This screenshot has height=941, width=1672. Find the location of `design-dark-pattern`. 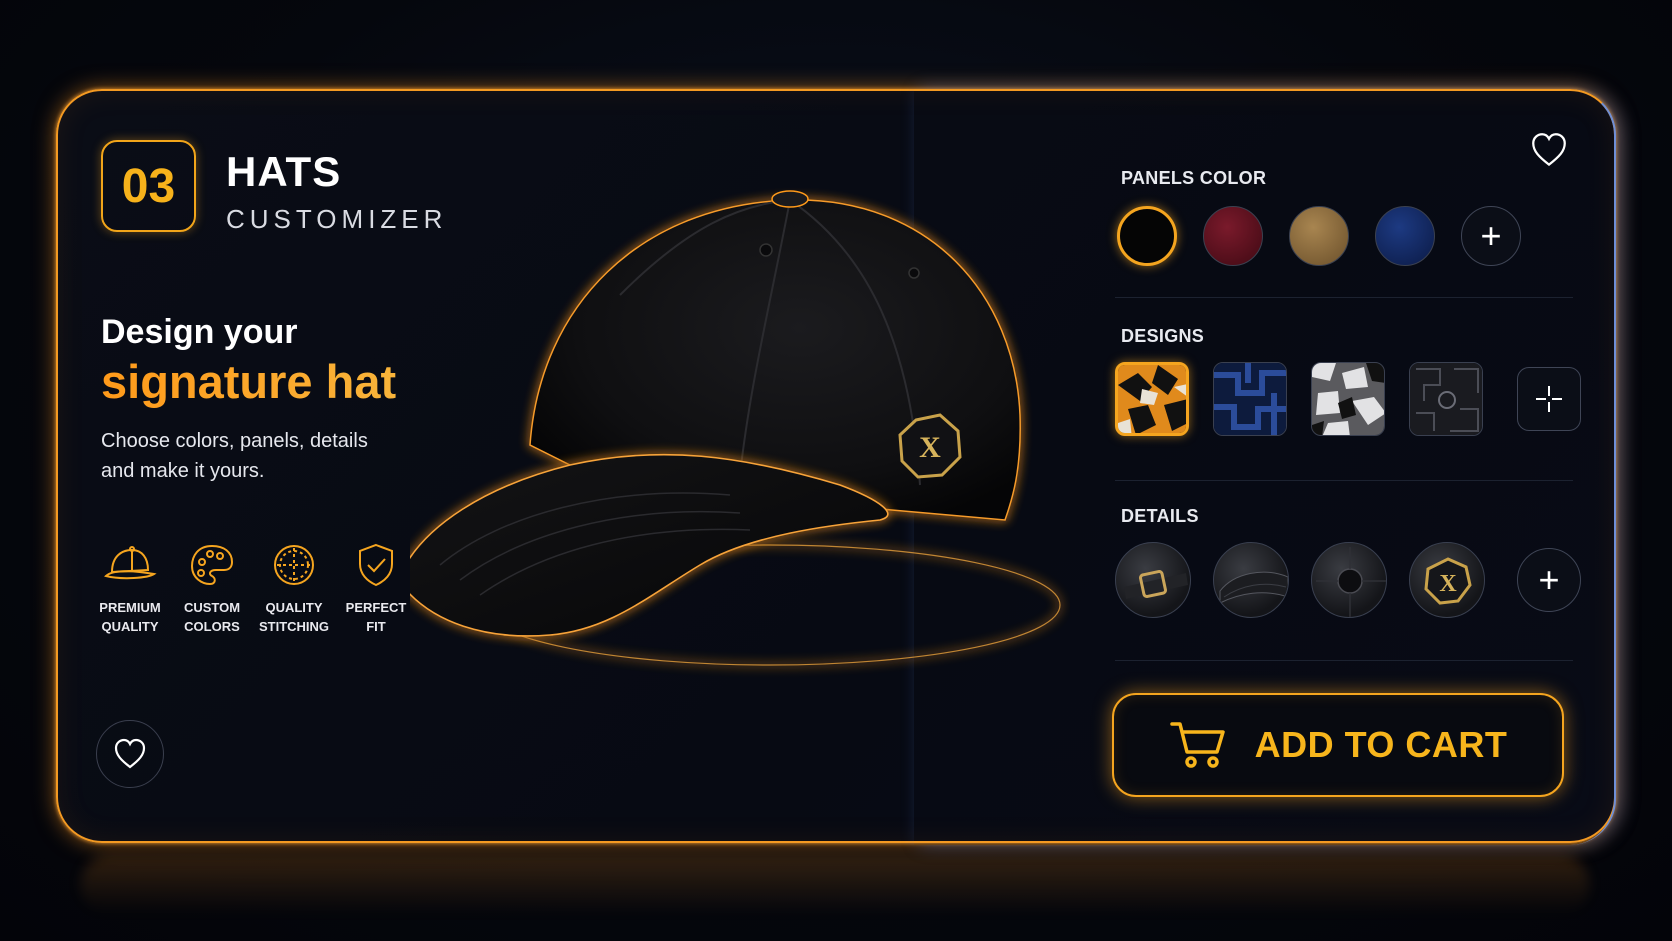

design-dark-pattern is located at coordinates (1446, 399).